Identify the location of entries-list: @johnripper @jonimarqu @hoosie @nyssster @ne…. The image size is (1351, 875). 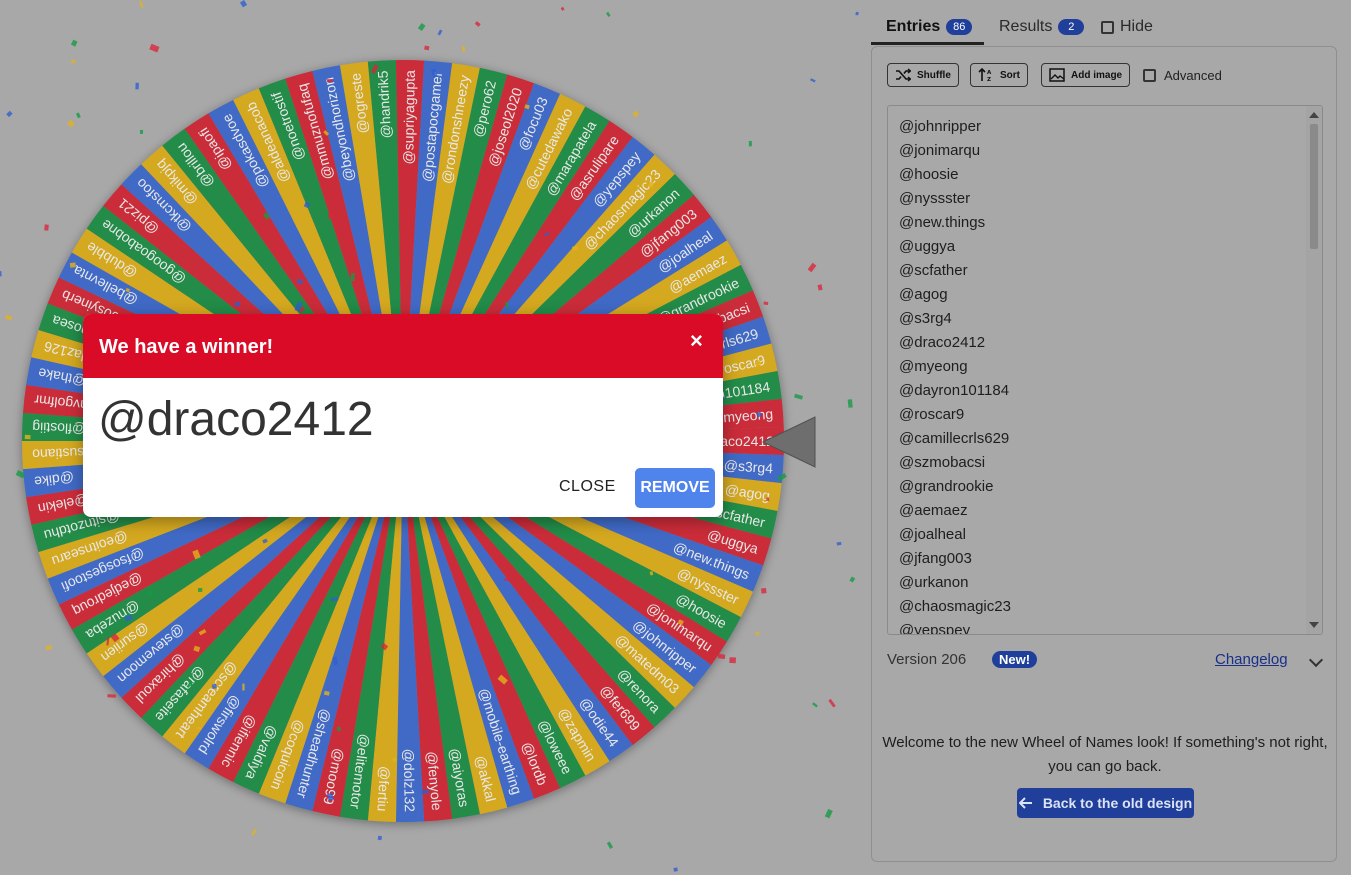
(955, 375).